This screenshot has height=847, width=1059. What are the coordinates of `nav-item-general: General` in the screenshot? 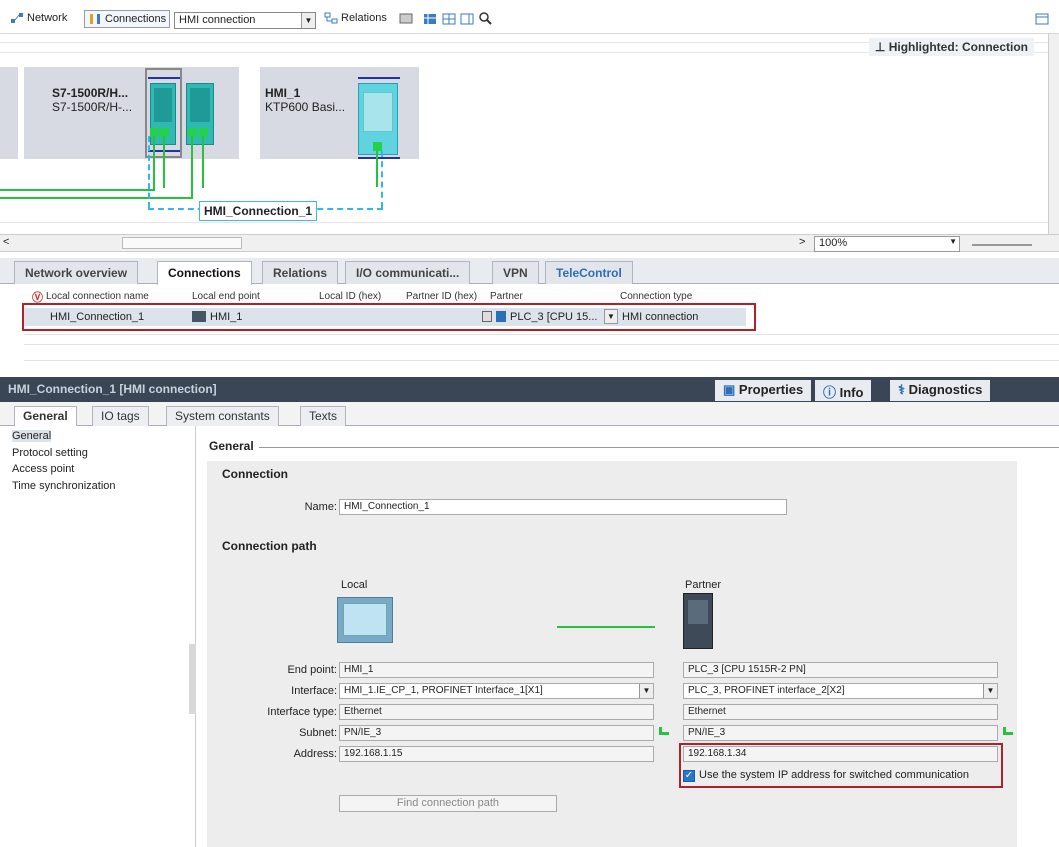 It's located at (32, 436).